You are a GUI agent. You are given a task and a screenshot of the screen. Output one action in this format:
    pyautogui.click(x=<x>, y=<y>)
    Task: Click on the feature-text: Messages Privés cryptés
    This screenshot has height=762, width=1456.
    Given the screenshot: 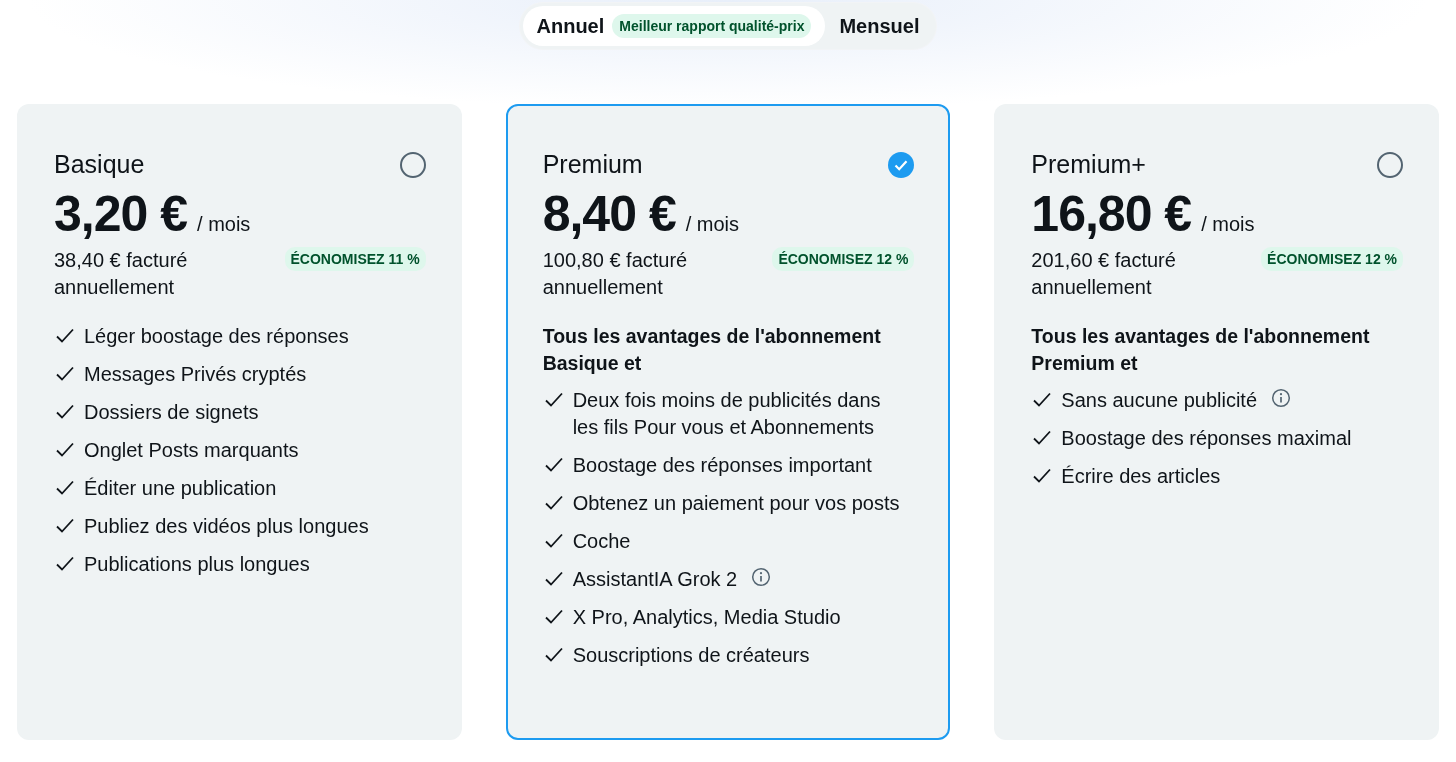 What is the action you would take?
    pyautogui.click(x=195, y=374)
    